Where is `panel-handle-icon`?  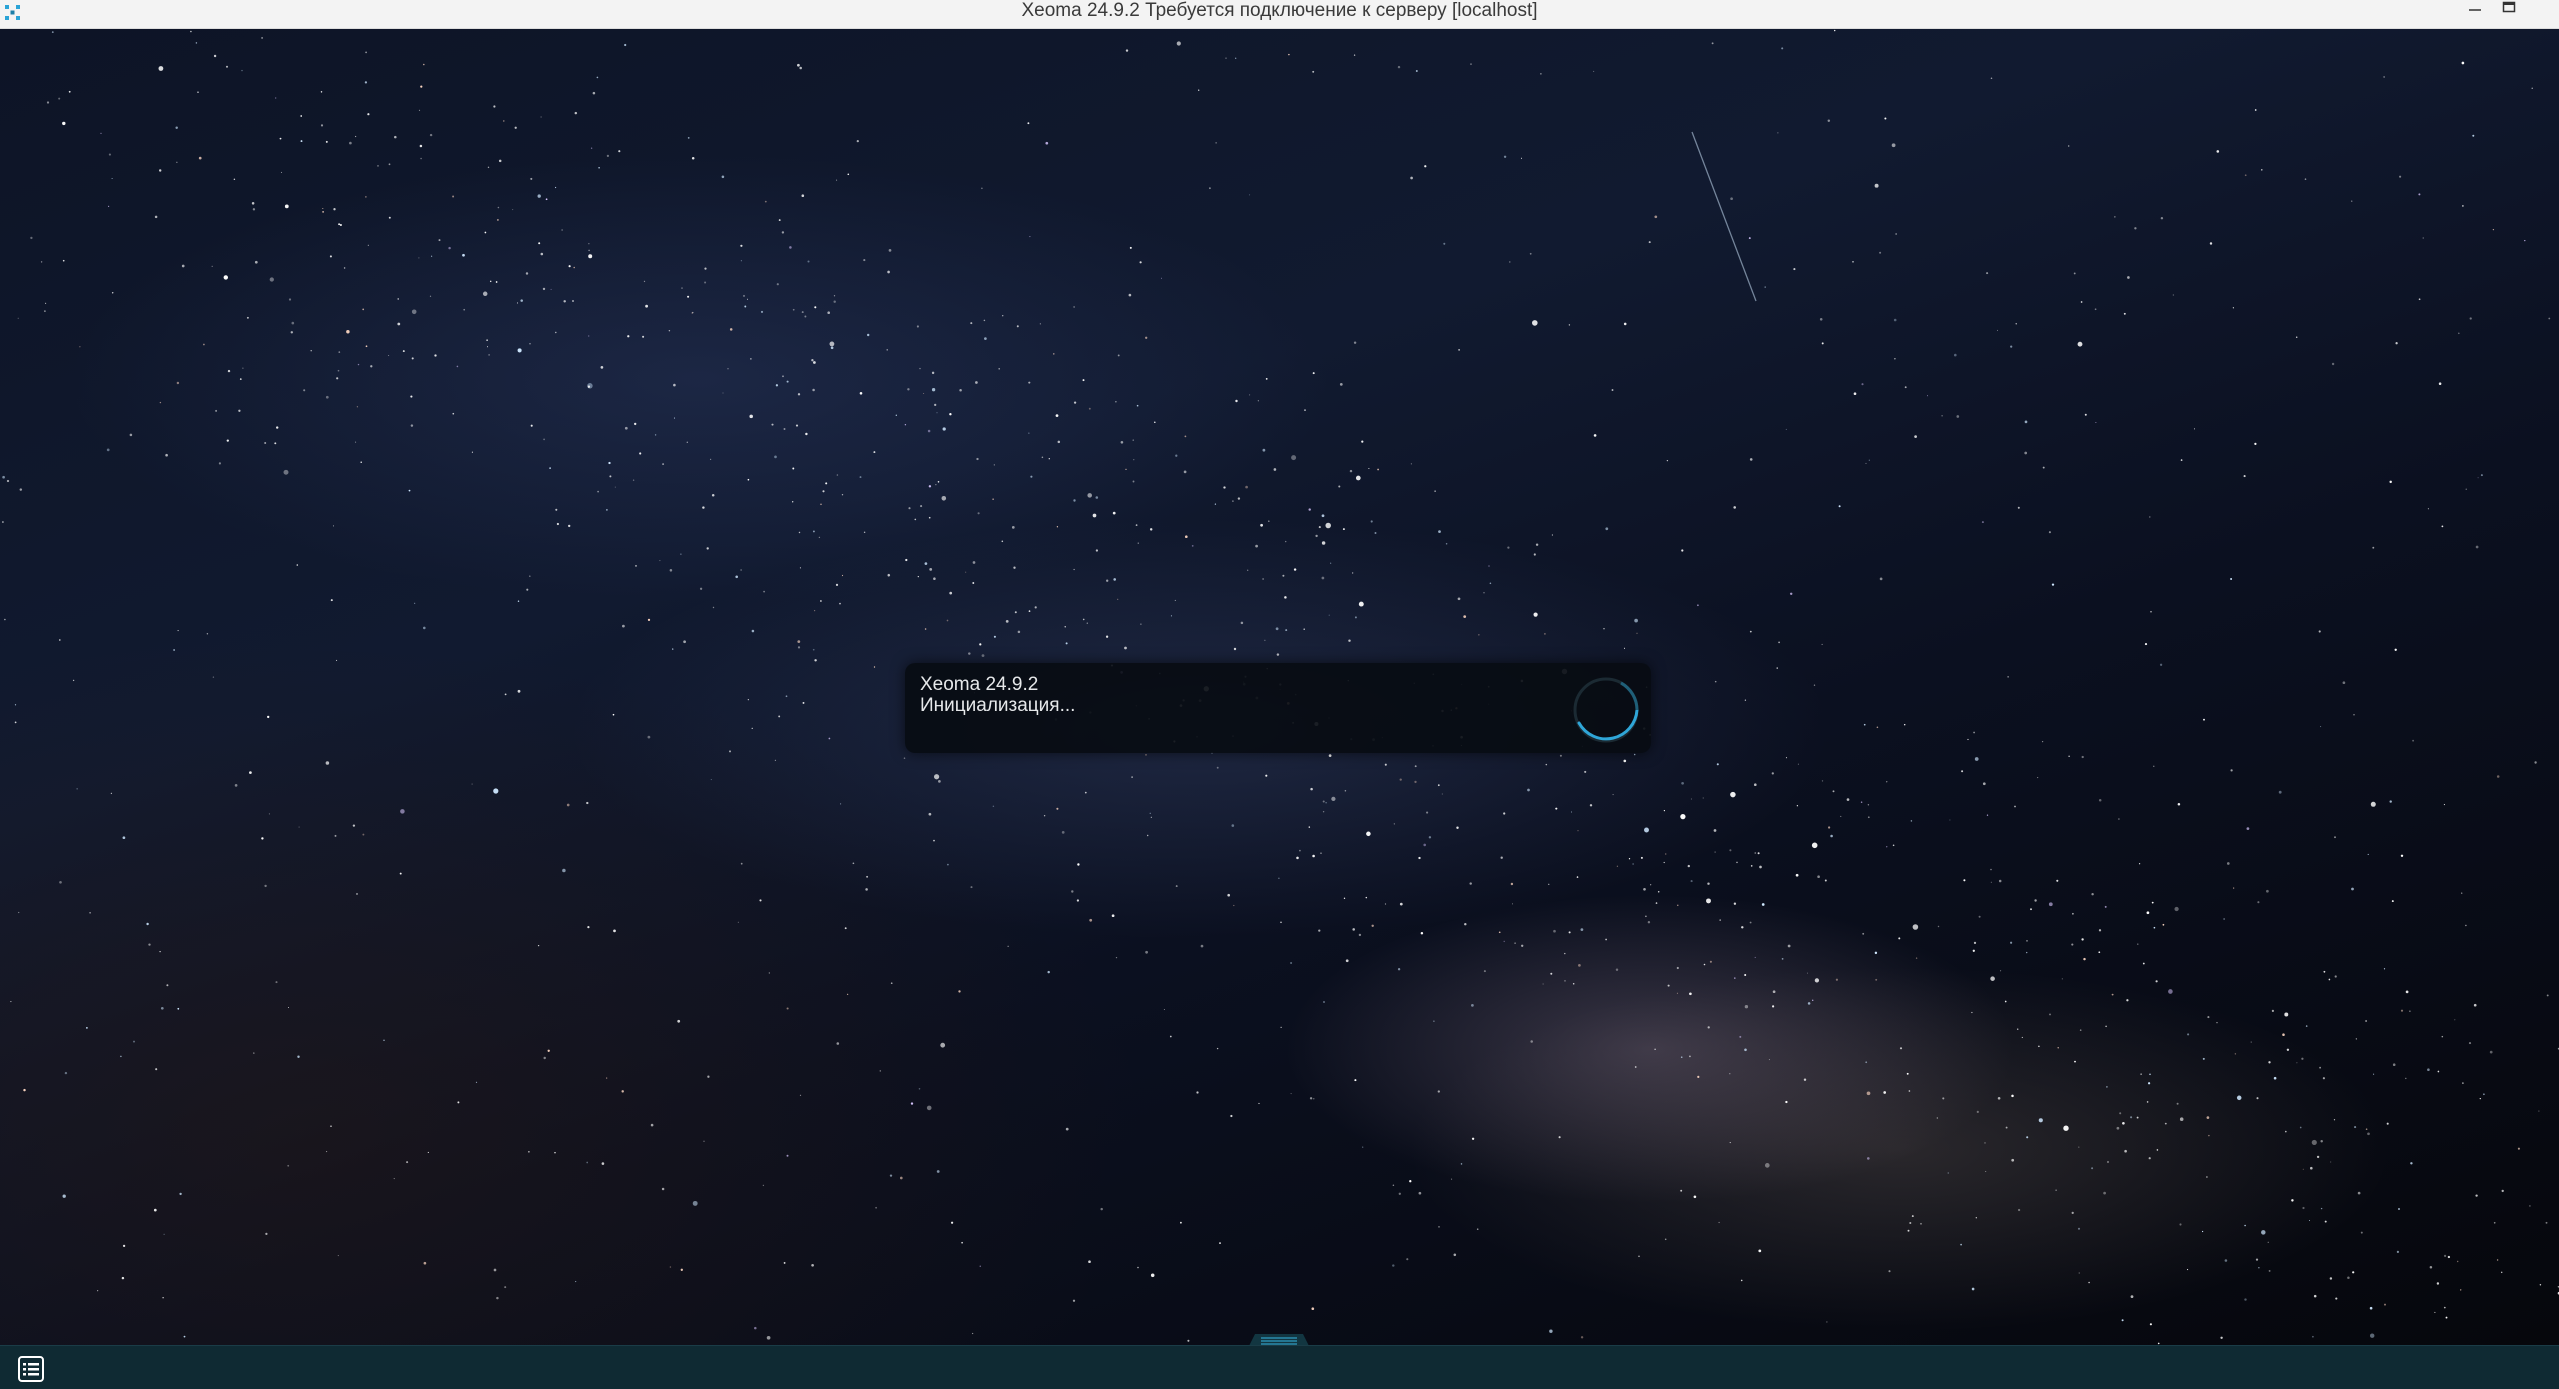 panel-handle-icon is located at coordinates (1279, 1340).